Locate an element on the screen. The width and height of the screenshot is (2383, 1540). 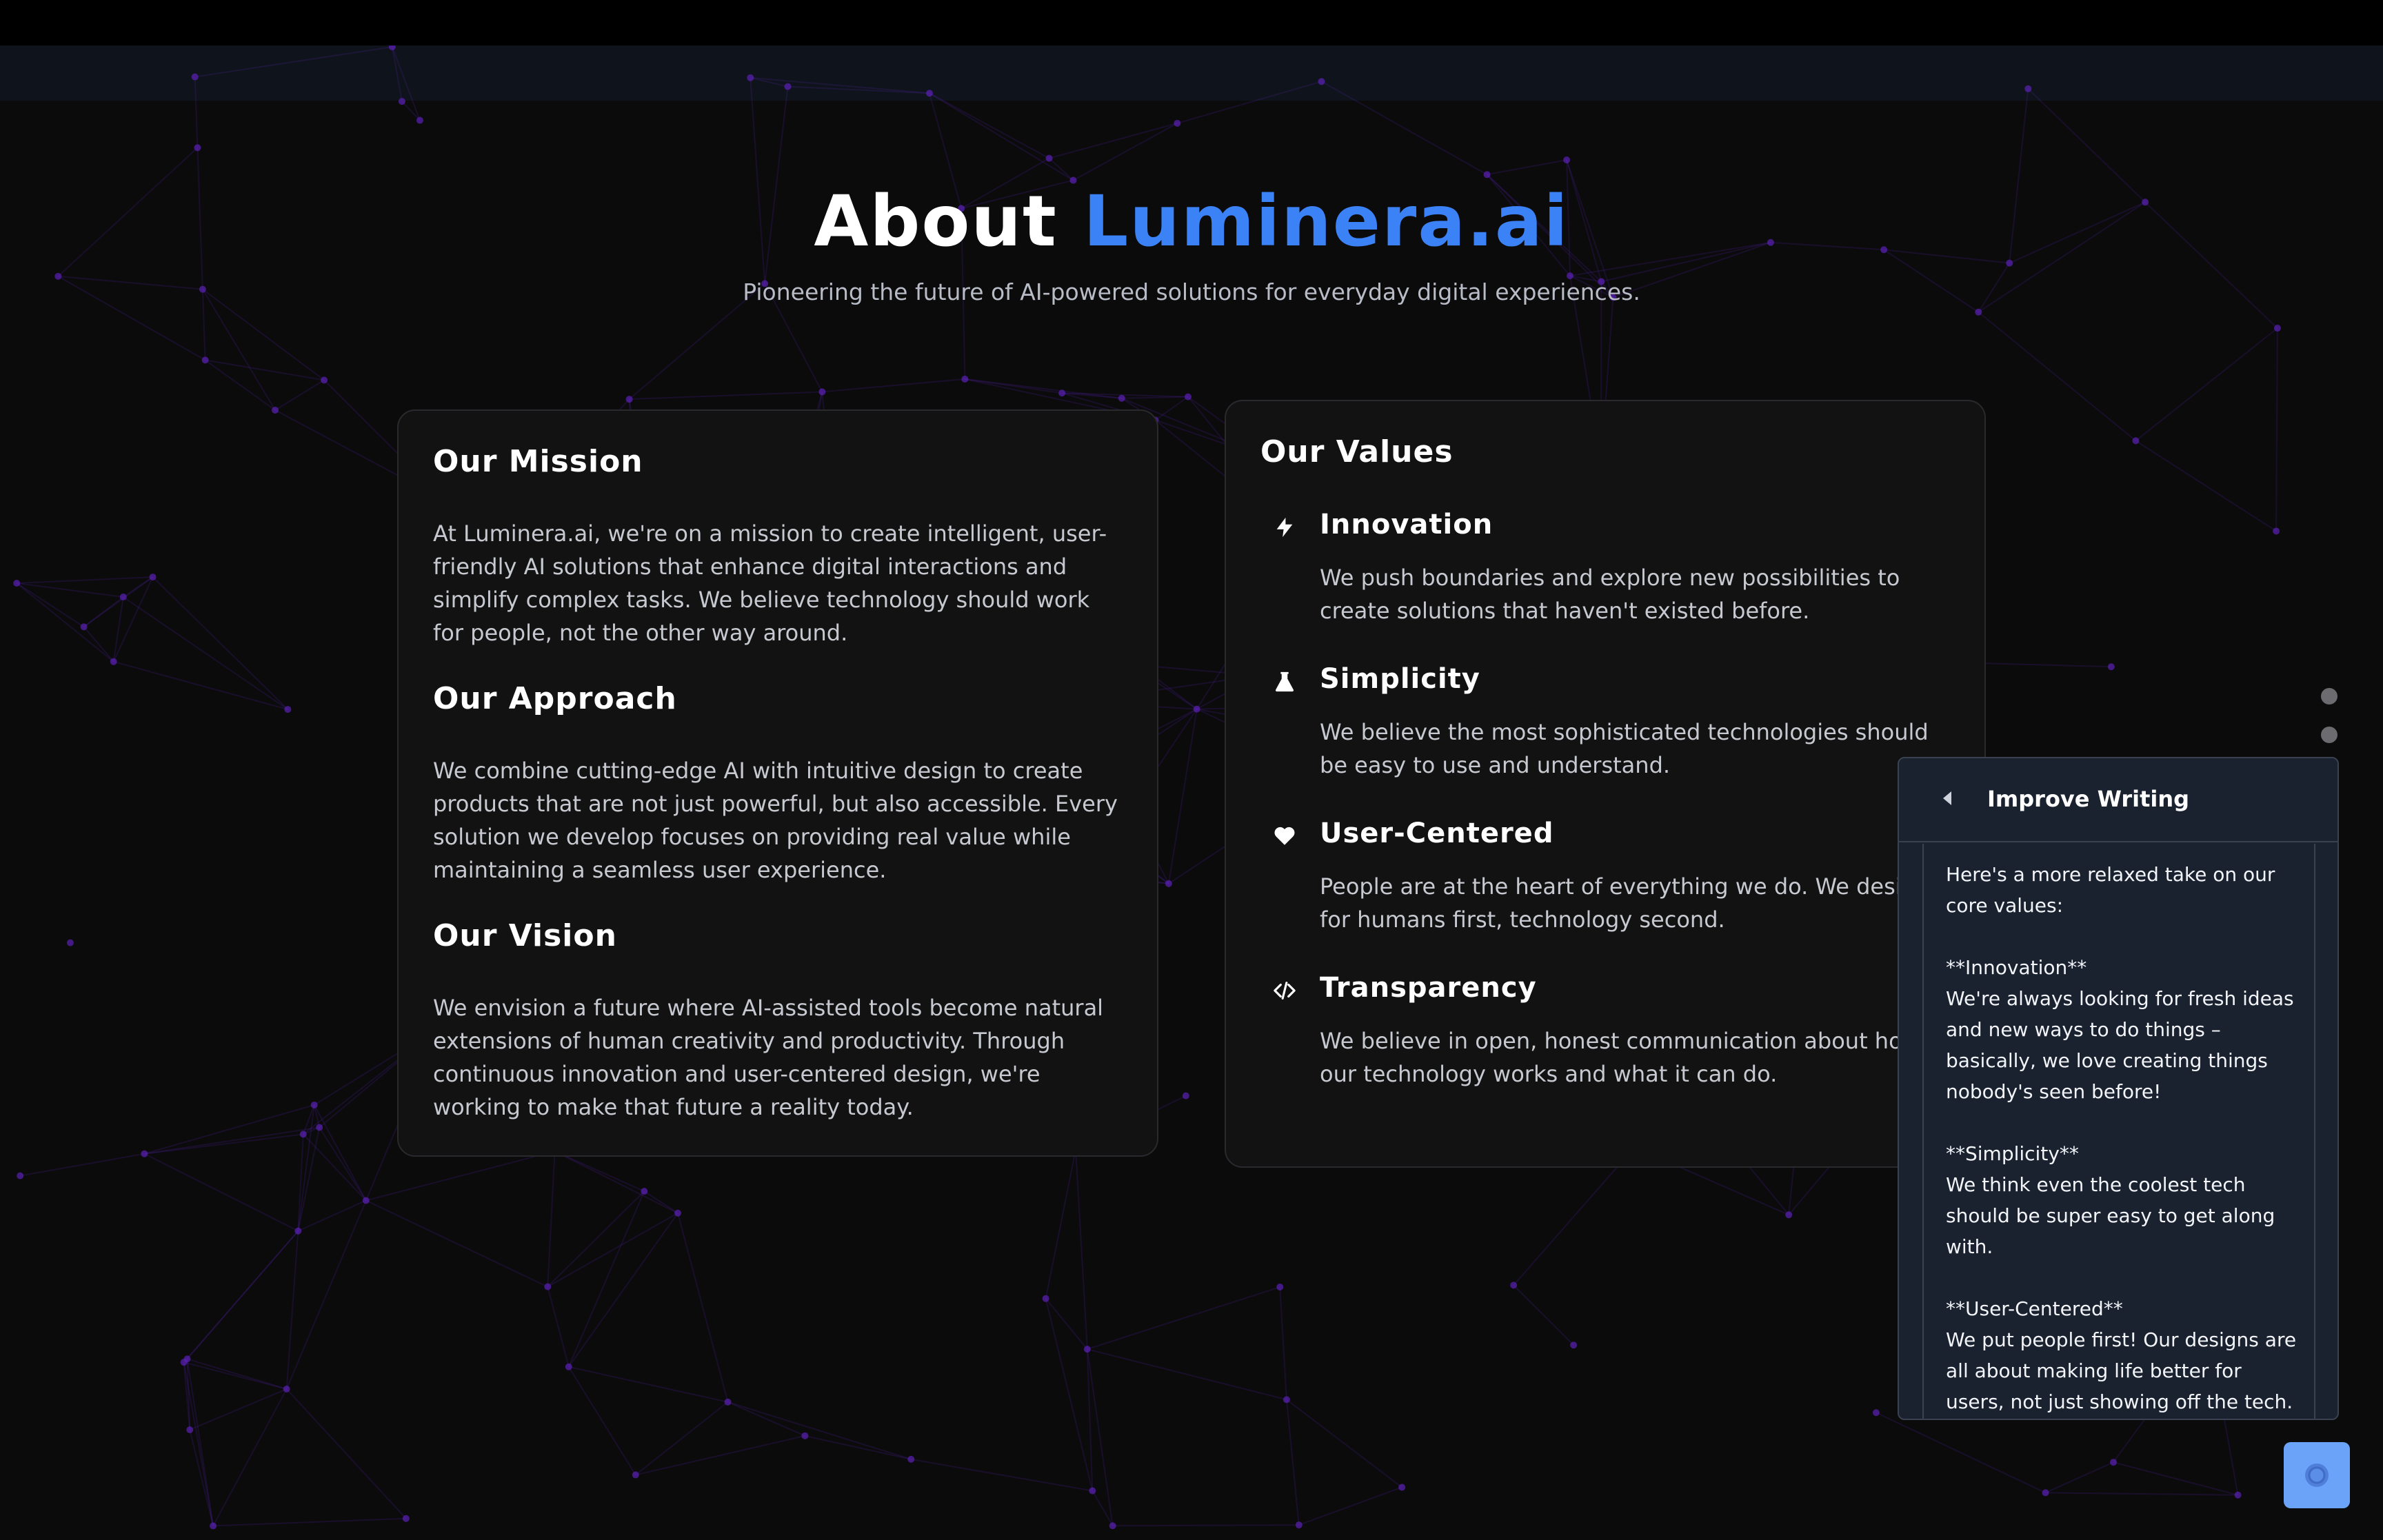
assistant-icon is located at coordinates (2317, 1475).